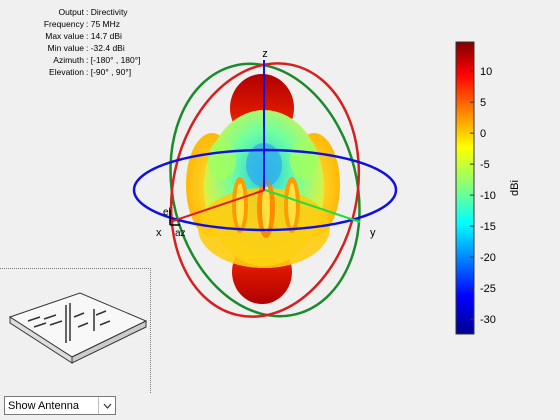 The height and width of the screenshot is (420, 560). I want to click on z-axis-label: z, so click(265, 54).